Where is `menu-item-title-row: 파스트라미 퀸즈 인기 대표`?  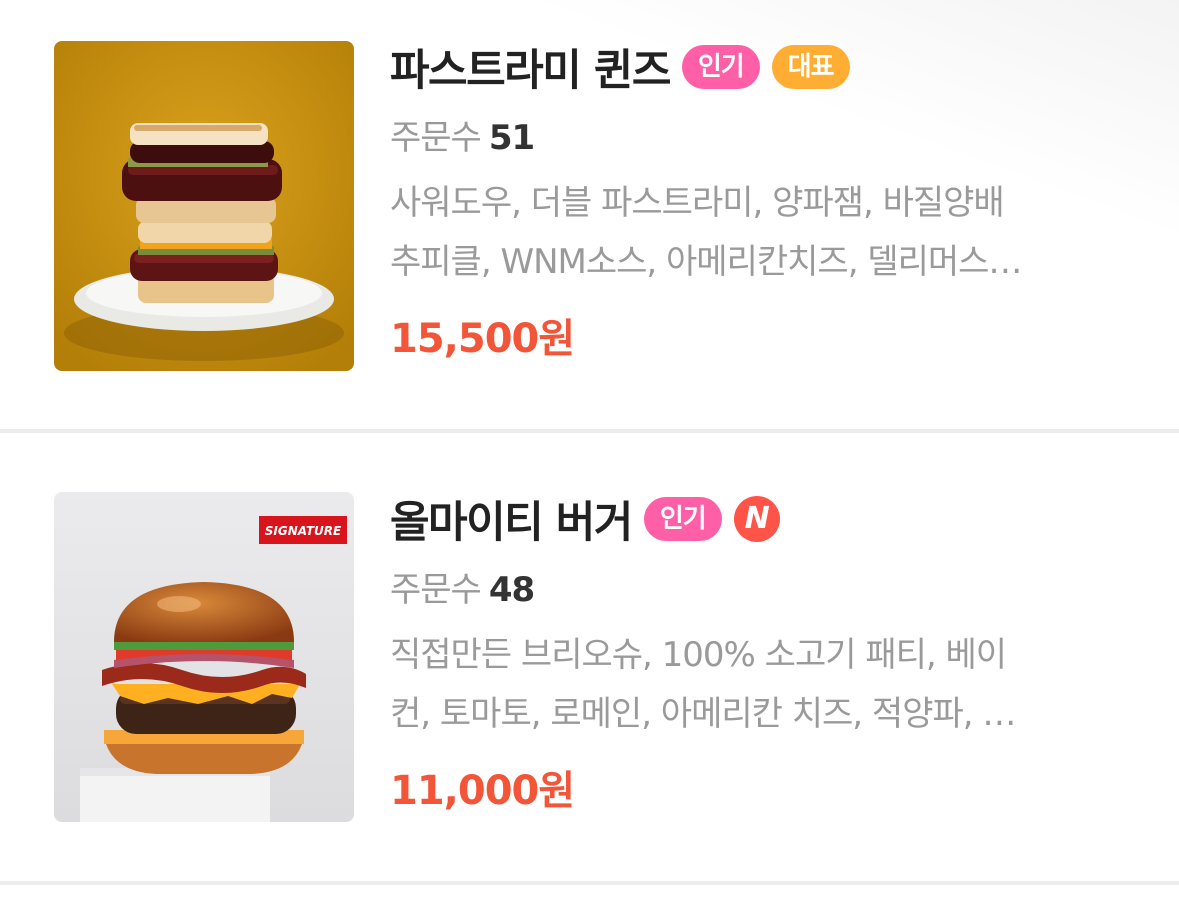 menu-item-title-row: 파스트라미 퀸즈 인기 대표 is located at coordinates (770, 67).